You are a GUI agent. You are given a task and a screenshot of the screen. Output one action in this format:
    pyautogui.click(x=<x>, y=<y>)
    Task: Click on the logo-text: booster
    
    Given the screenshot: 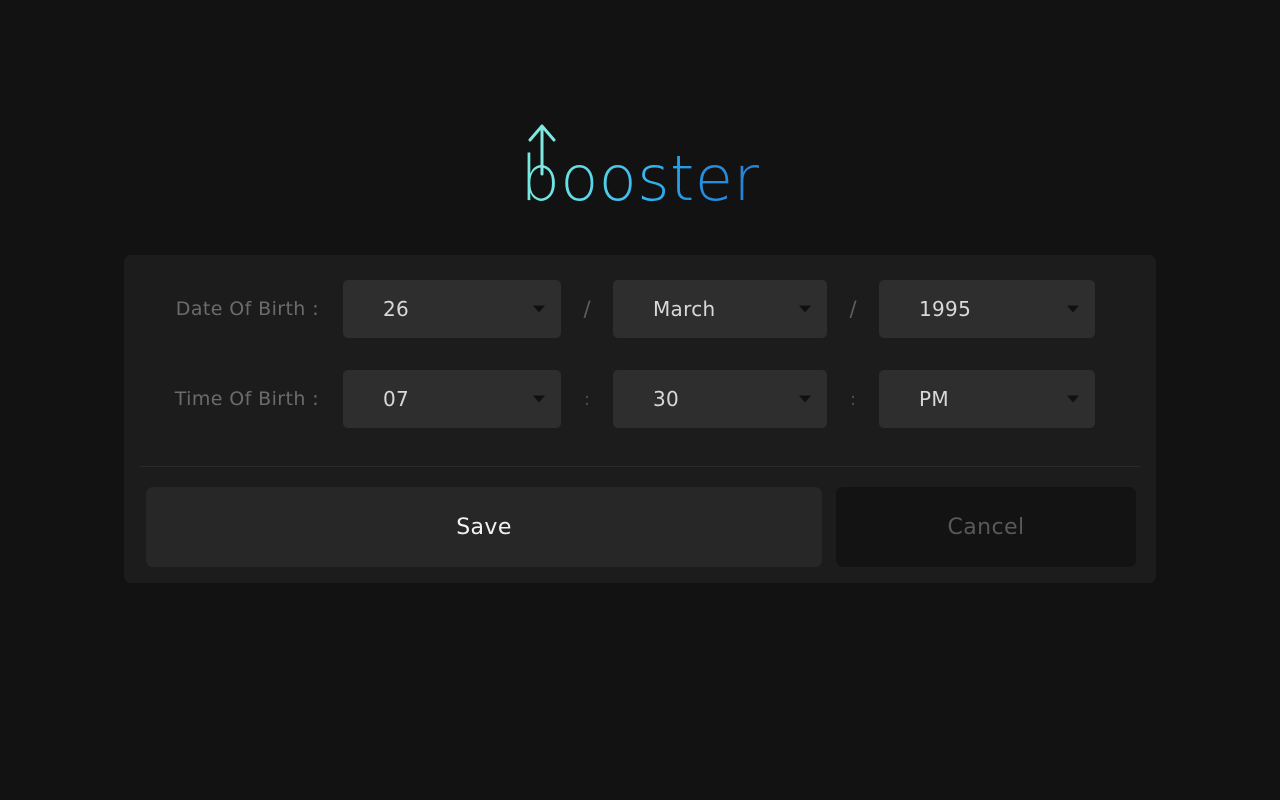 What is the action you would take?
    pyautogui.click(x=640, y=178)
    